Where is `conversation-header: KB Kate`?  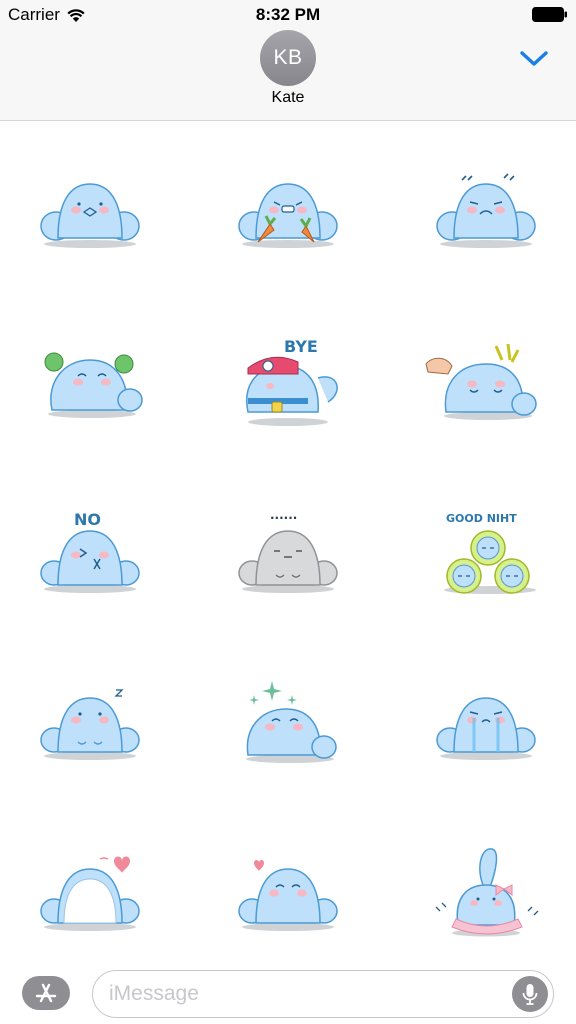
conversation-header: KB Kate is located at coordinates (288, 75).